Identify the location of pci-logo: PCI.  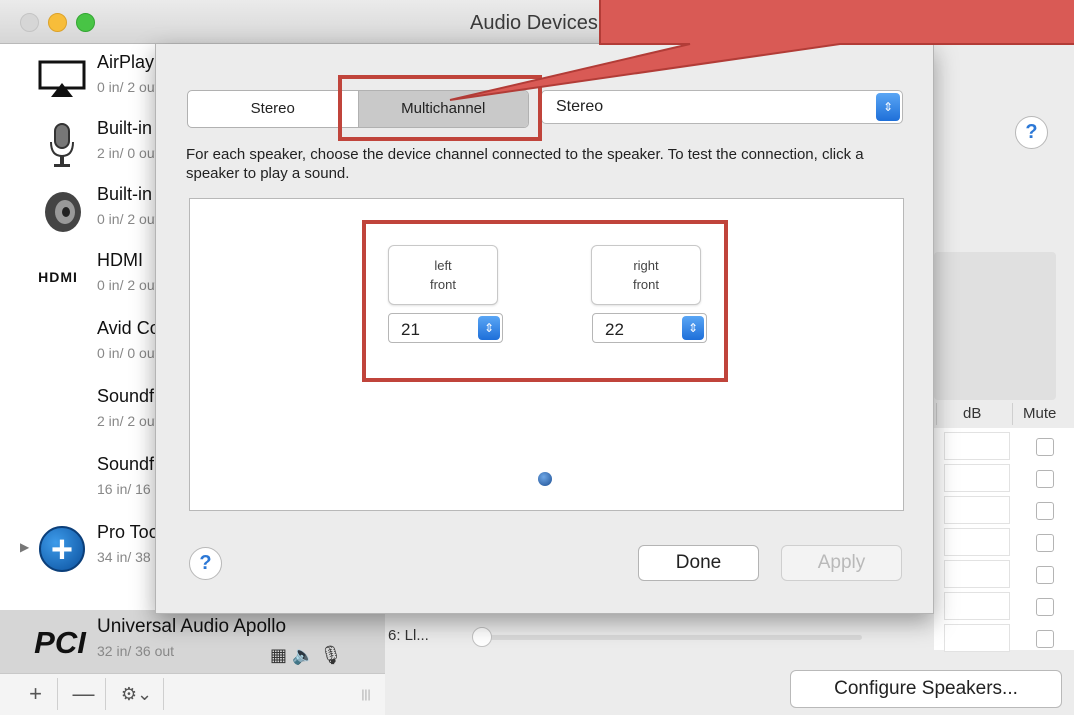
(60, 642).